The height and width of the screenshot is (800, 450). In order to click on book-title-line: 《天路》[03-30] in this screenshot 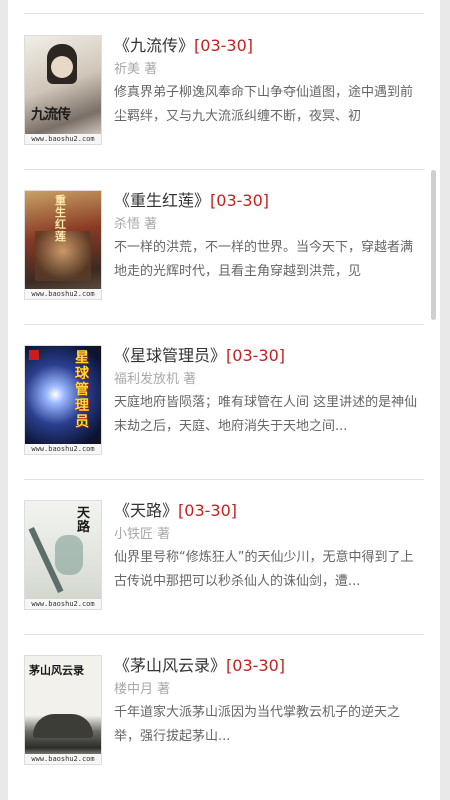, I will do `click(269, 511)`.